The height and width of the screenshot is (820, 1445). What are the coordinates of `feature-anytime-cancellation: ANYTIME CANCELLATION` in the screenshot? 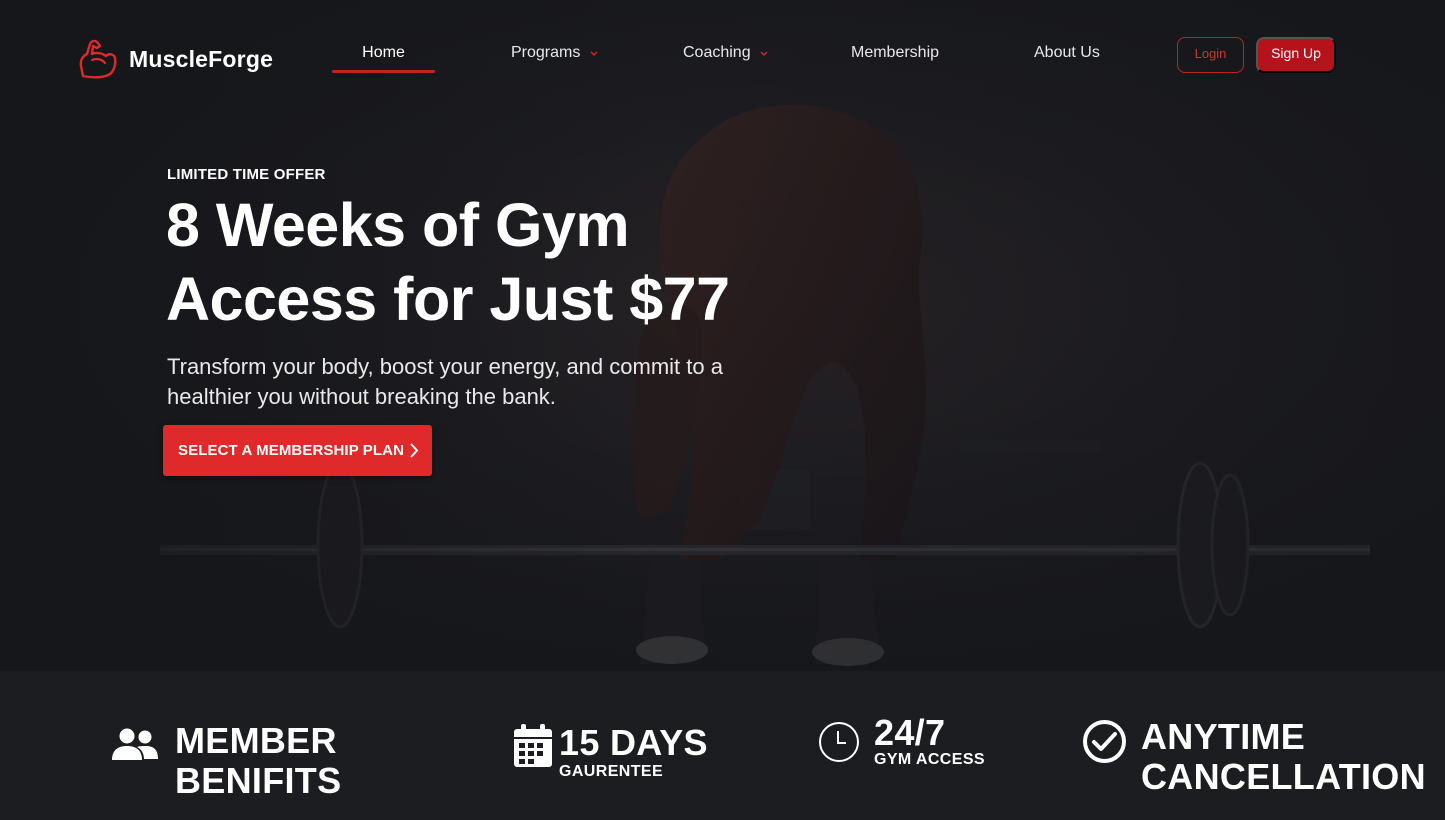 It's located at (1254, 757).